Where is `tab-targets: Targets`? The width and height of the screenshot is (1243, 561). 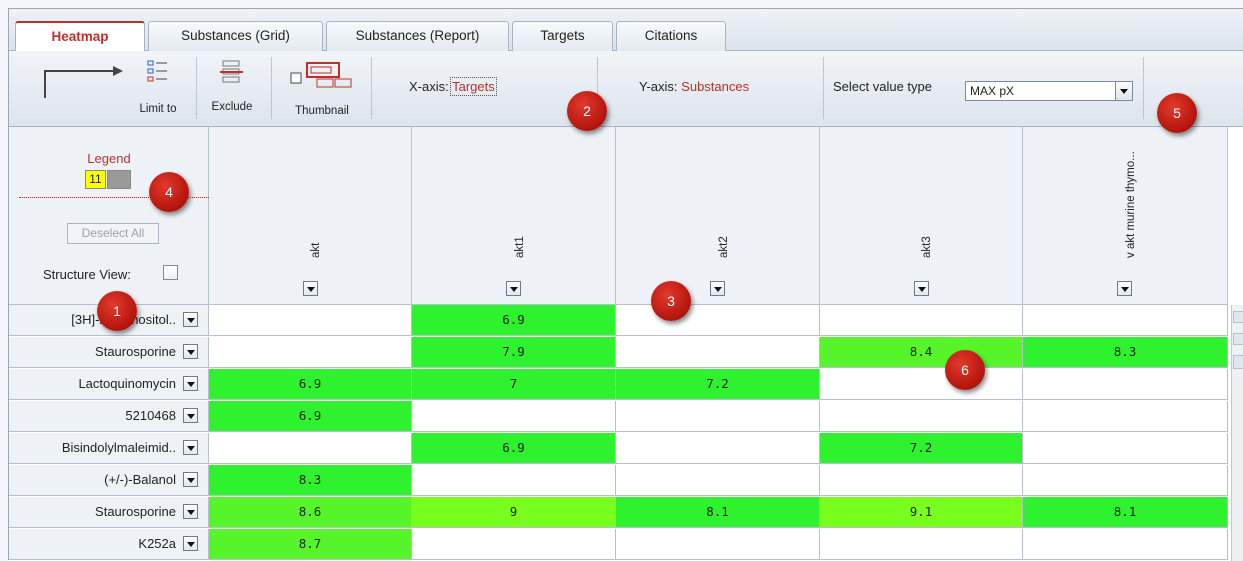
tab-targets: Targets is located at coordinates (562, 36).